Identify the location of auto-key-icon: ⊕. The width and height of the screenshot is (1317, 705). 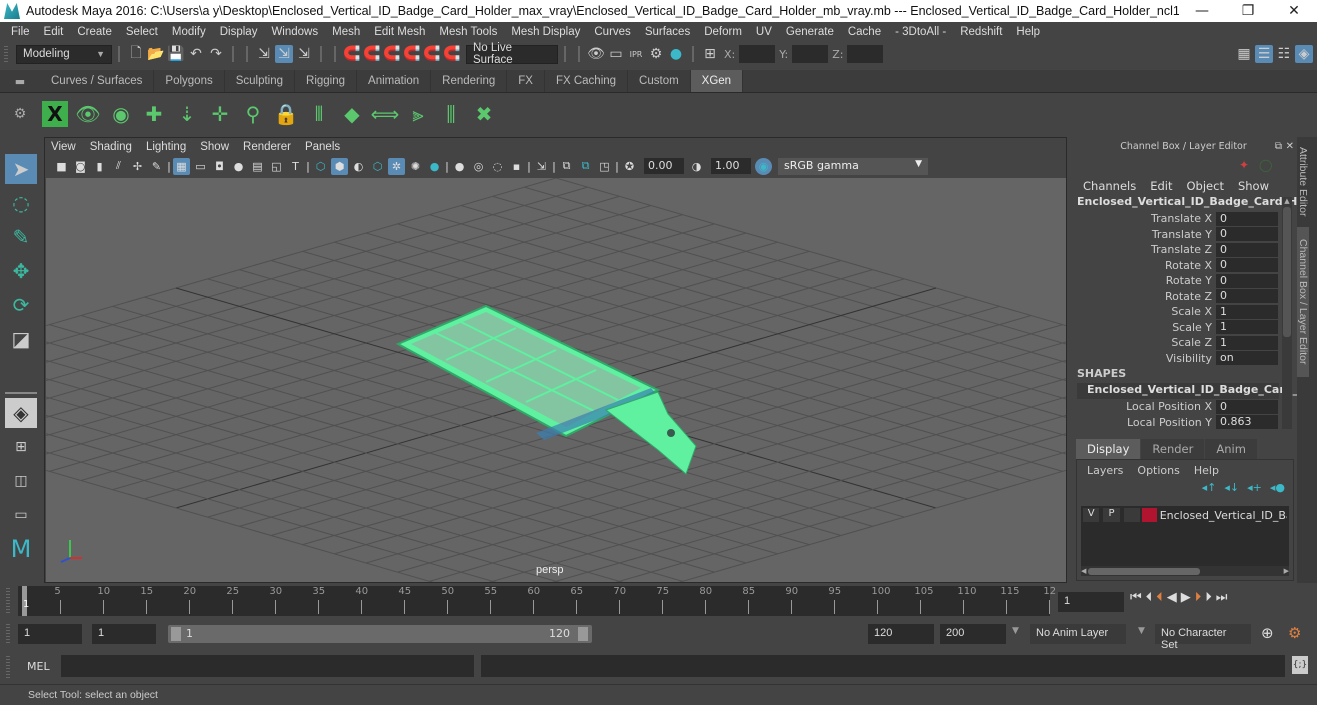
(1267, 633).